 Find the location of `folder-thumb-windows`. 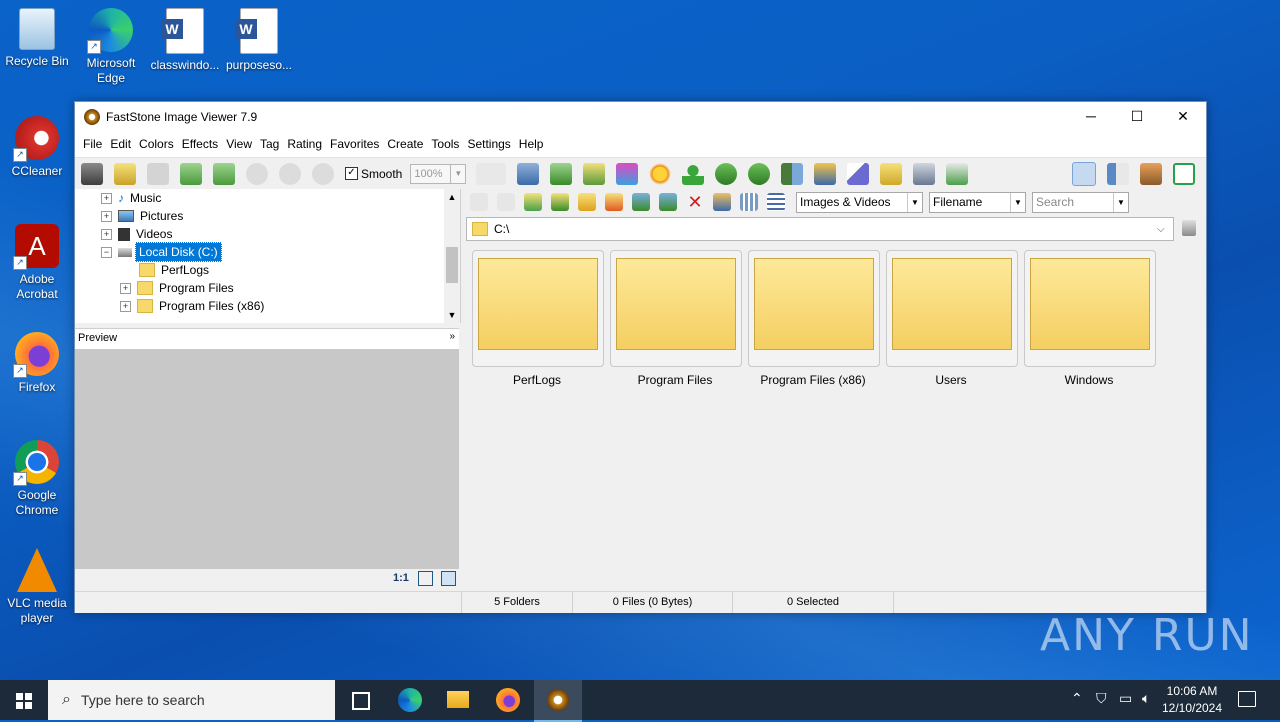

folder-thumb-windows is located at coordinates (1090, 308).